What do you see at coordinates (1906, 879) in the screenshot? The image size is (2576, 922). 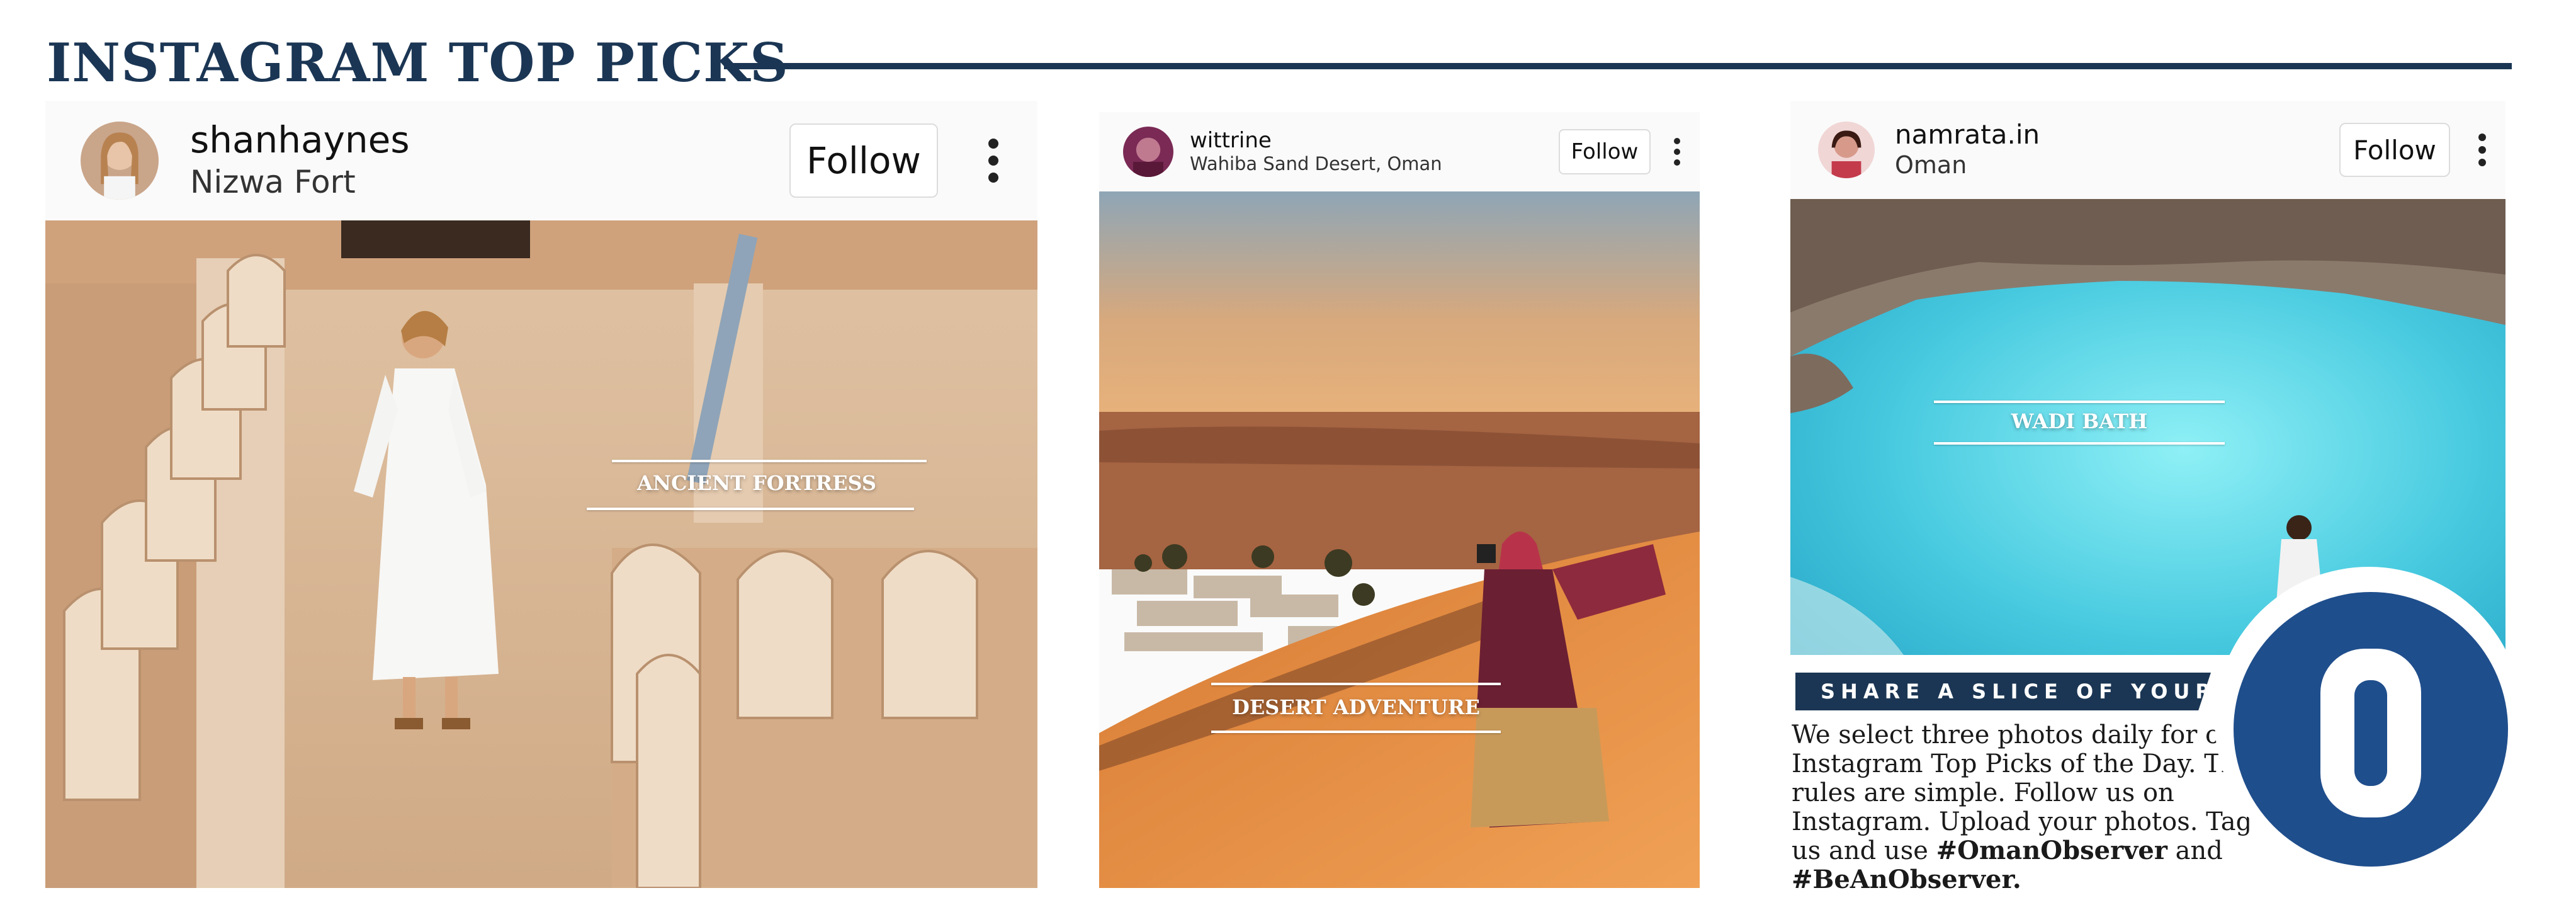 I see `hashtag-be-an-observer: #BeAnObserver.` at bounding box center [1906, 879].